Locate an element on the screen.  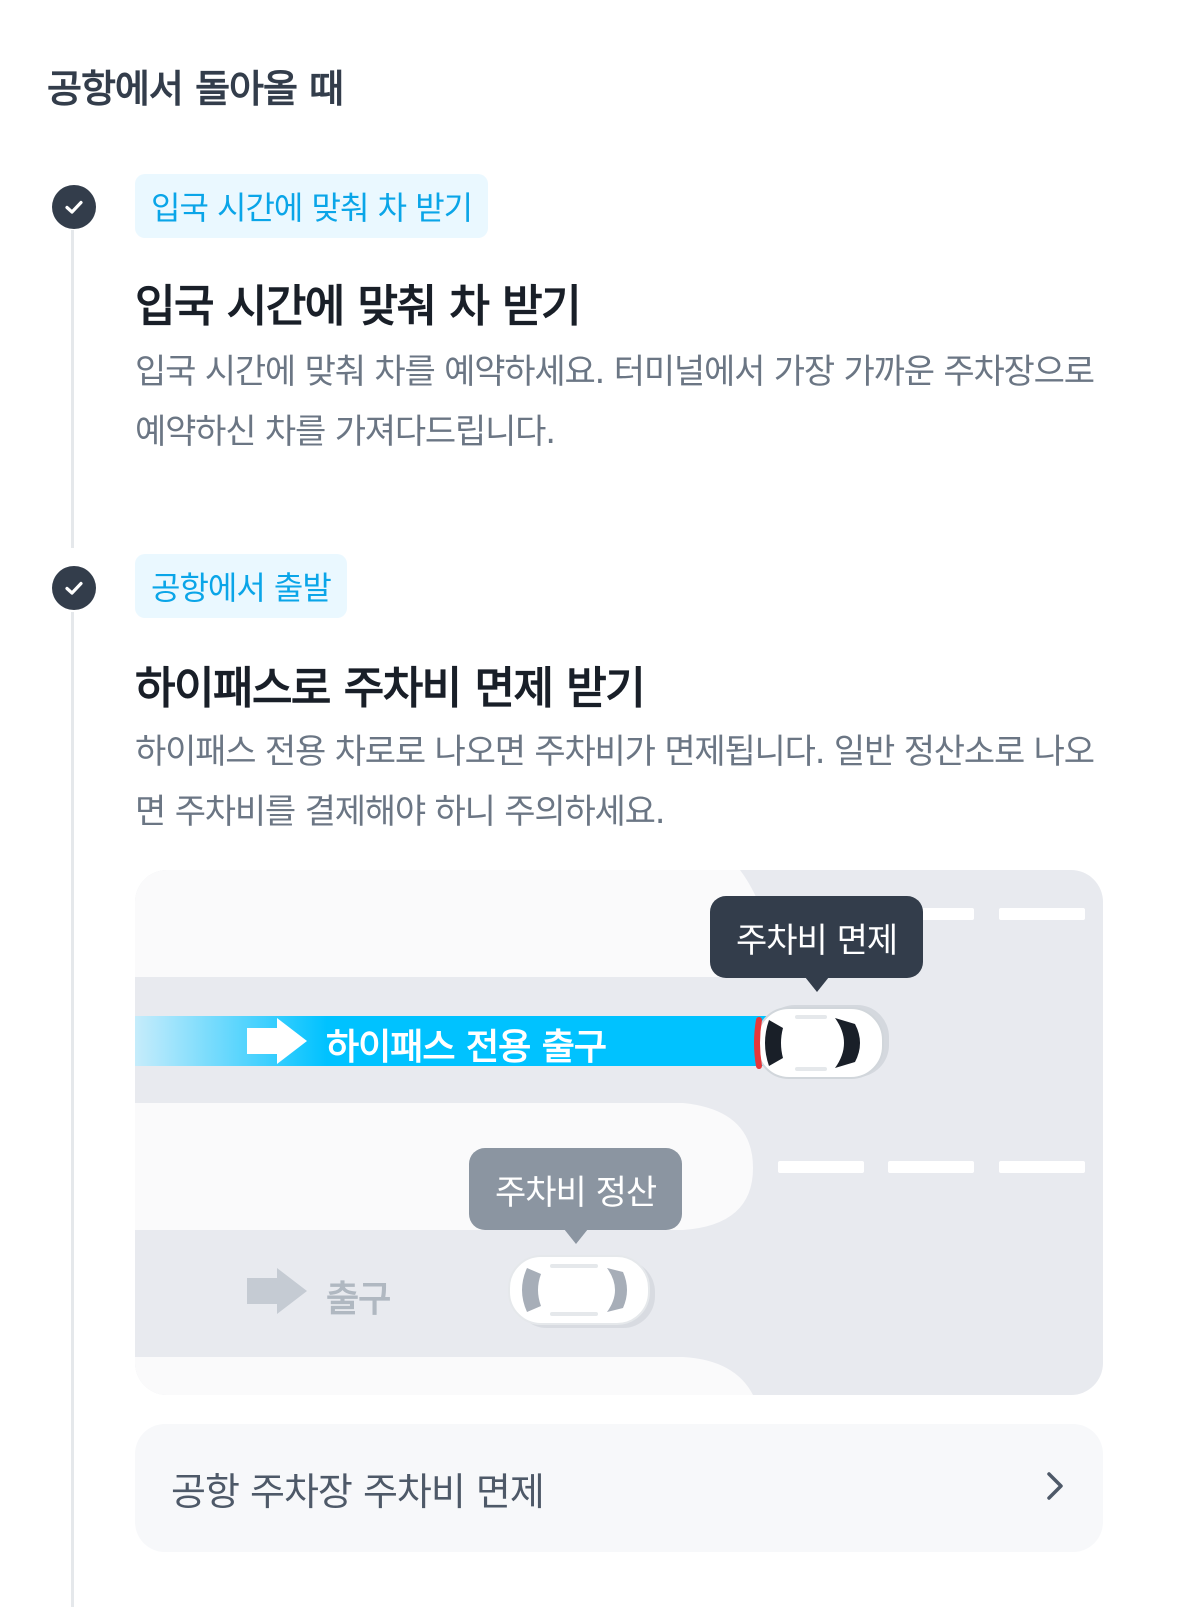
step-tag: 입국 시간에 맞춰 차 받기 is located at coordinates (312, 206).